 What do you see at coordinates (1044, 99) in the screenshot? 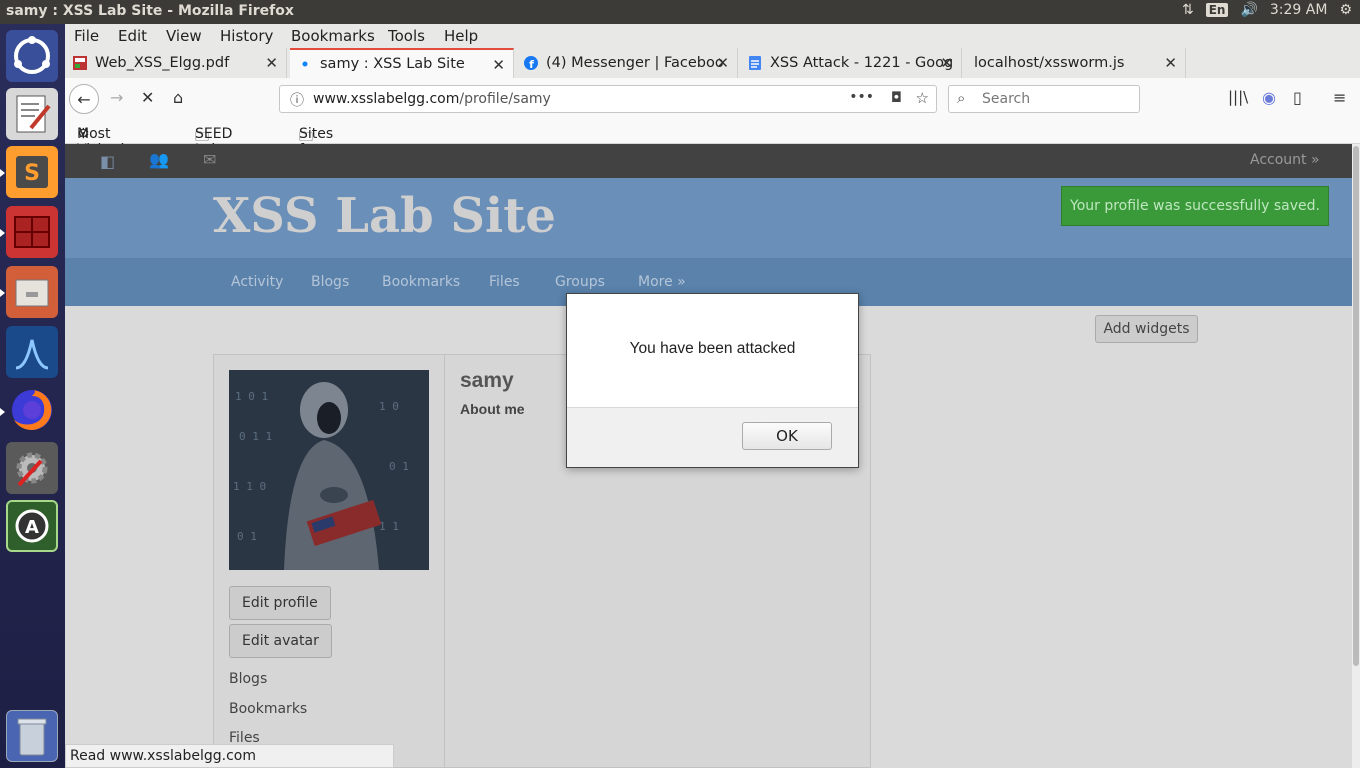
I see `search-input: ⌕ Search` at bounding box center [1044, 99].